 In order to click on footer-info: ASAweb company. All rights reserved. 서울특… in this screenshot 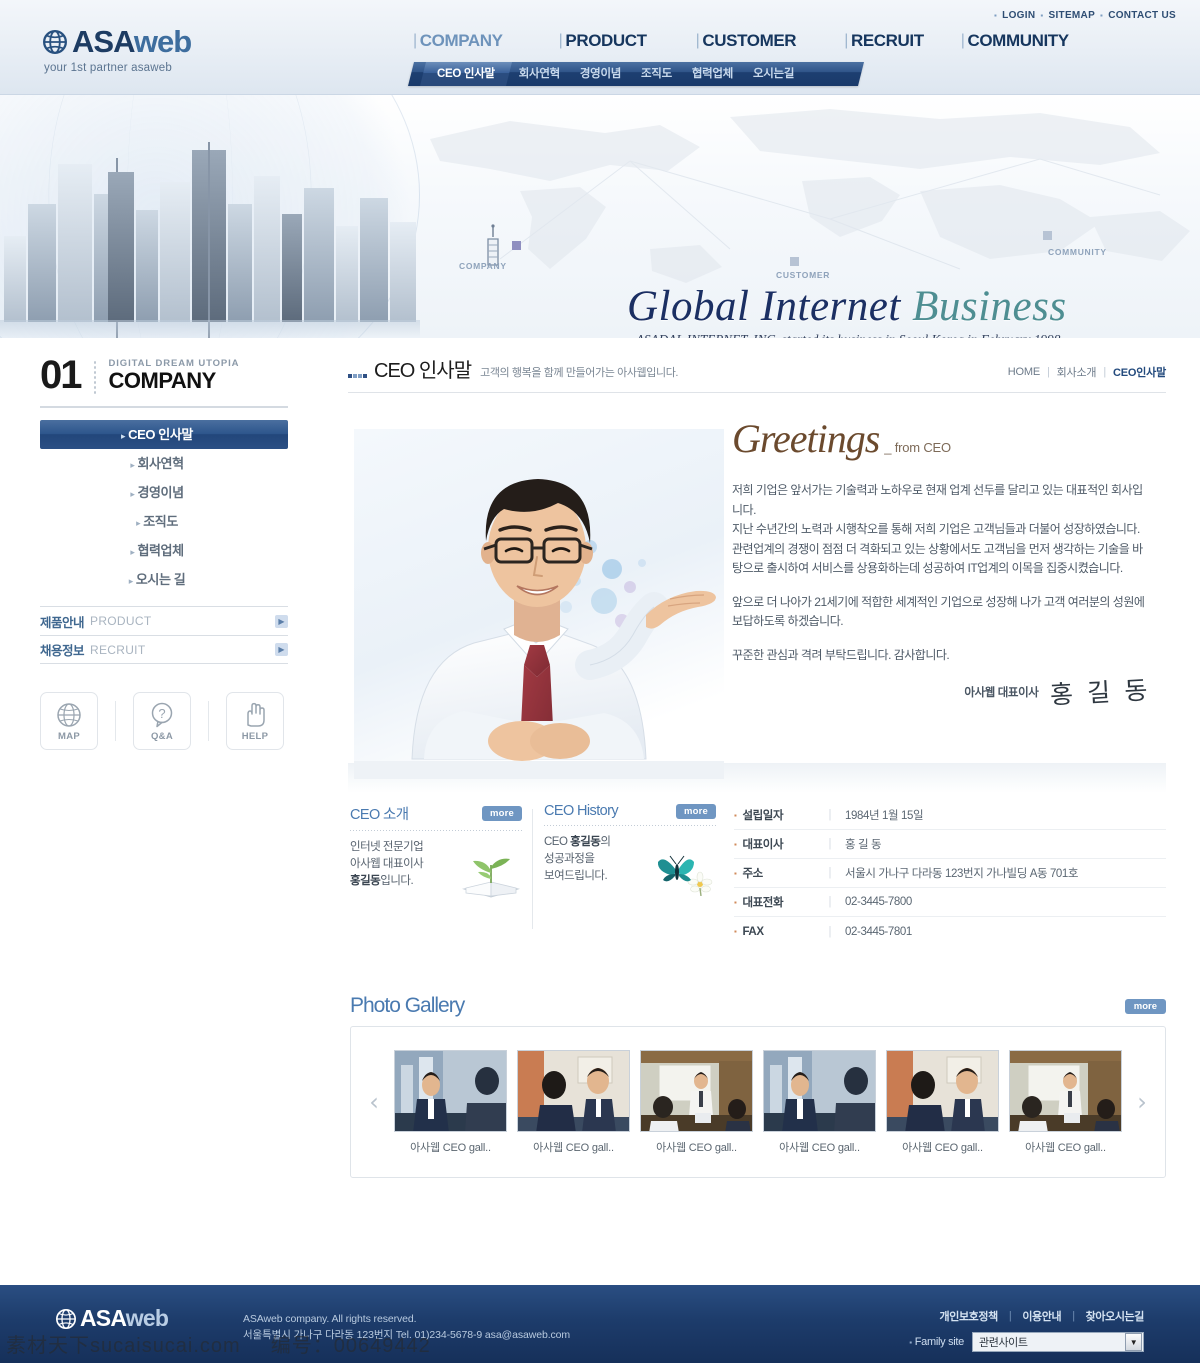, I will do `click(406, 1327)`.